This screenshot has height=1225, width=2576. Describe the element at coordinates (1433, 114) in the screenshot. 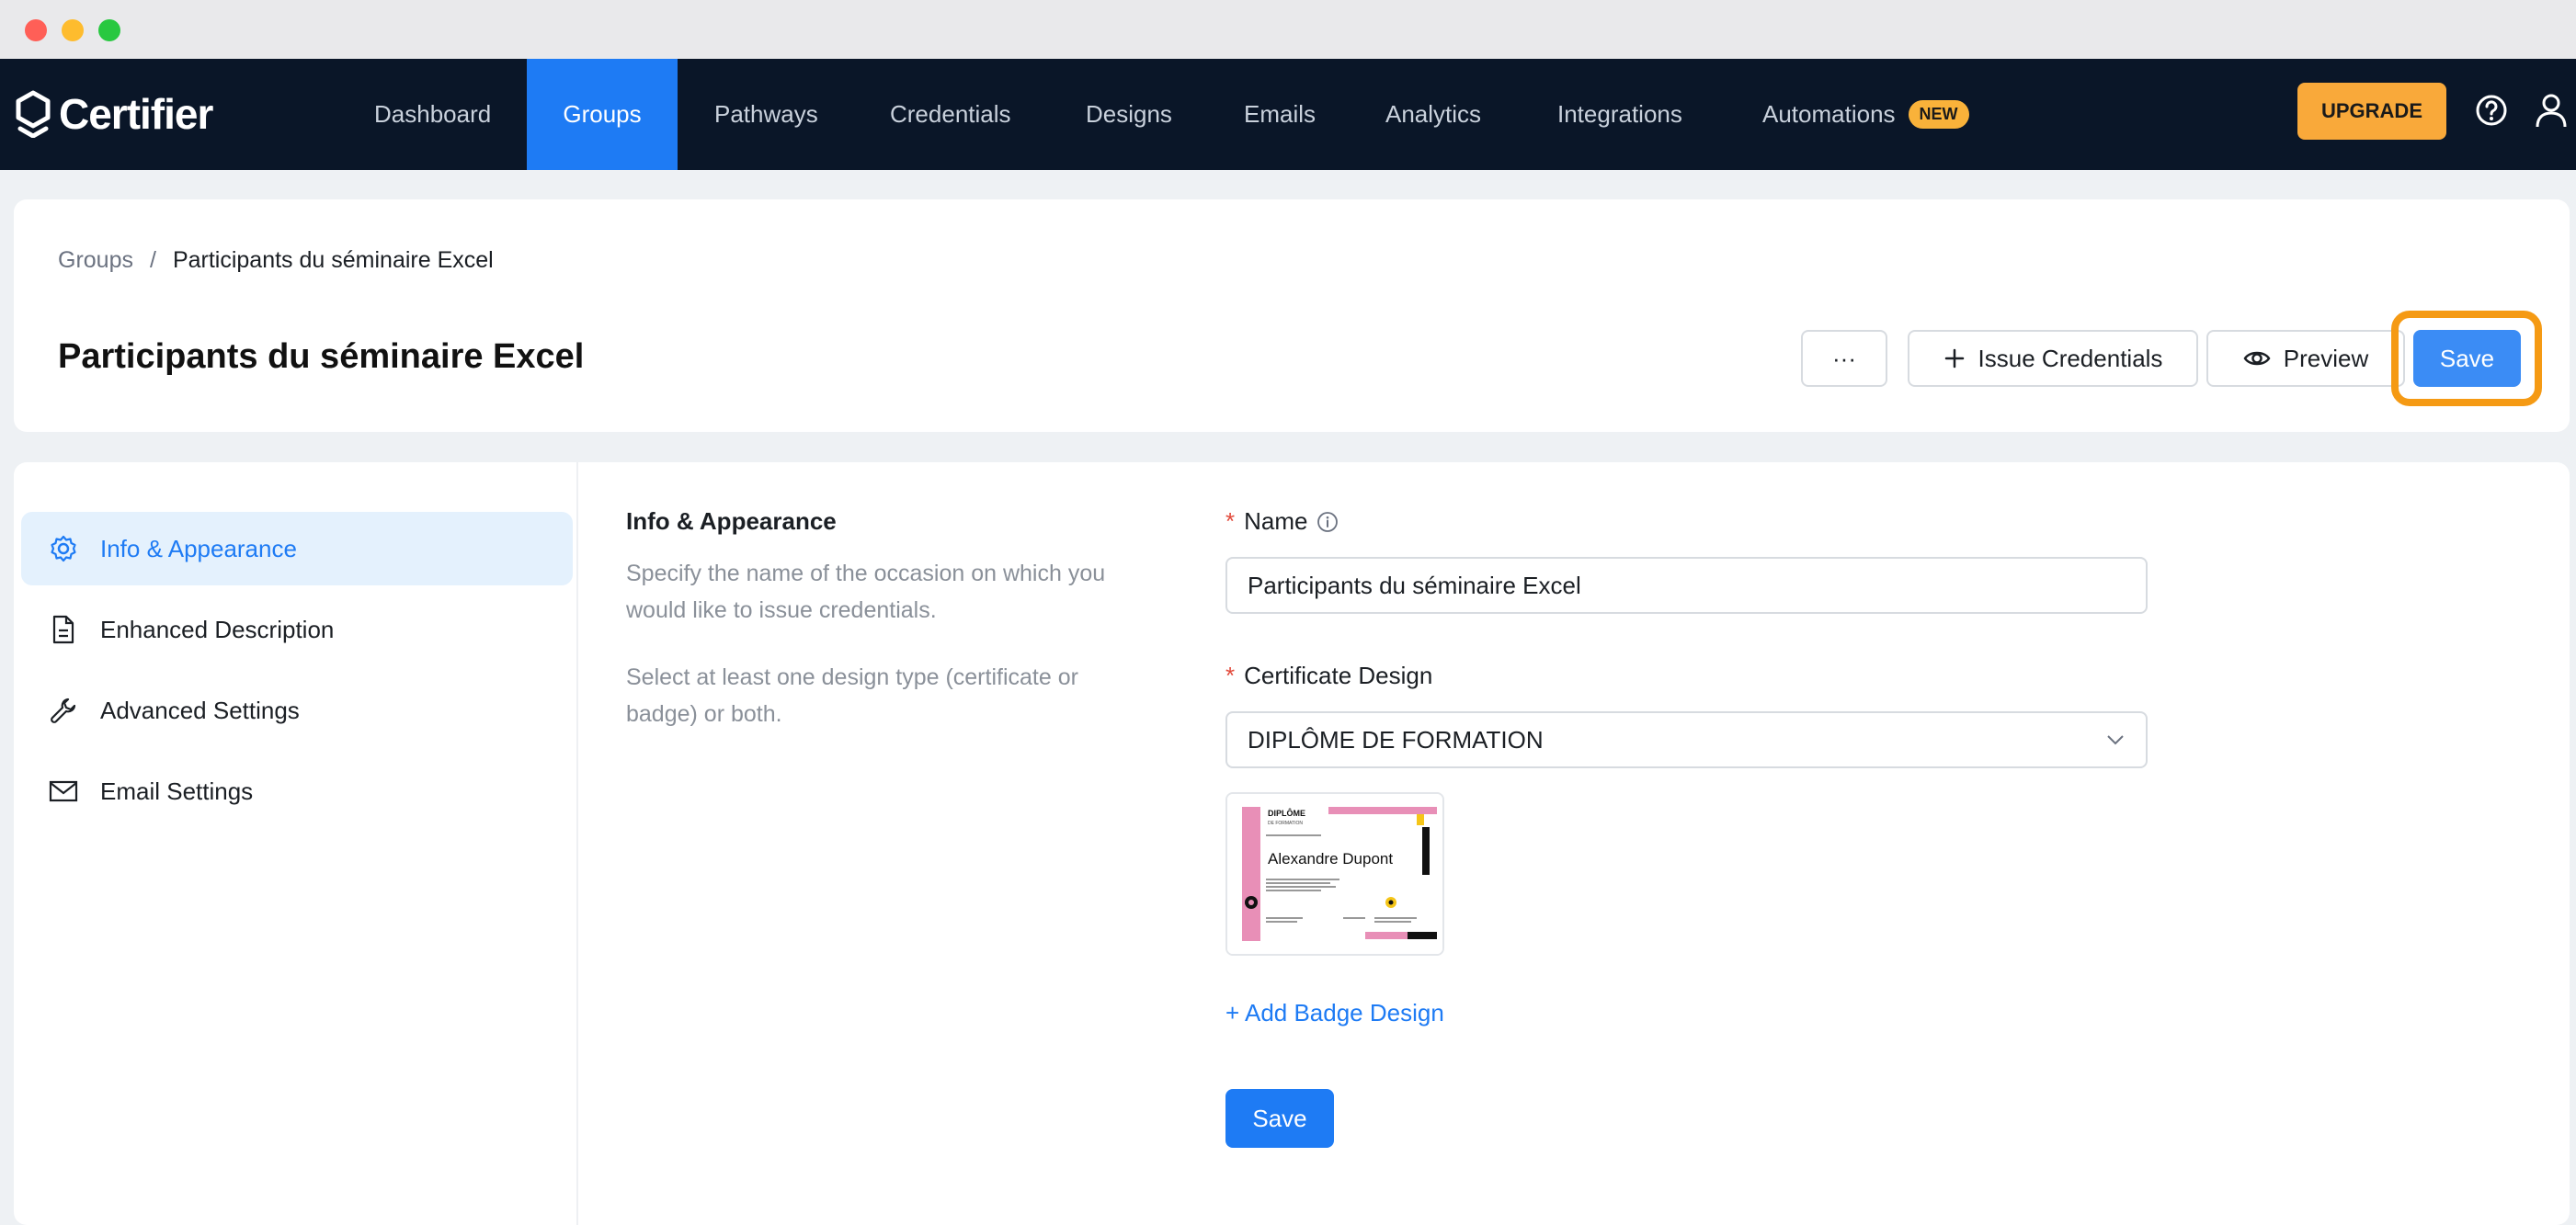

I see `nav-analytics: Analytics` at that location.